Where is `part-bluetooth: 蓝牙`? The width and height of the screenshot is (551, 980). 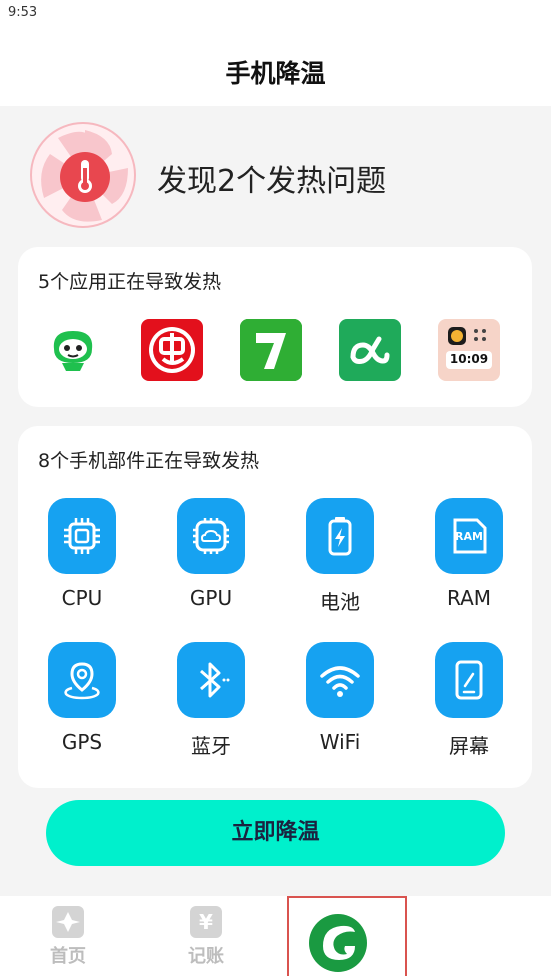
part-bluetooth: 蓝牙 is located at coordinates (211, 700).